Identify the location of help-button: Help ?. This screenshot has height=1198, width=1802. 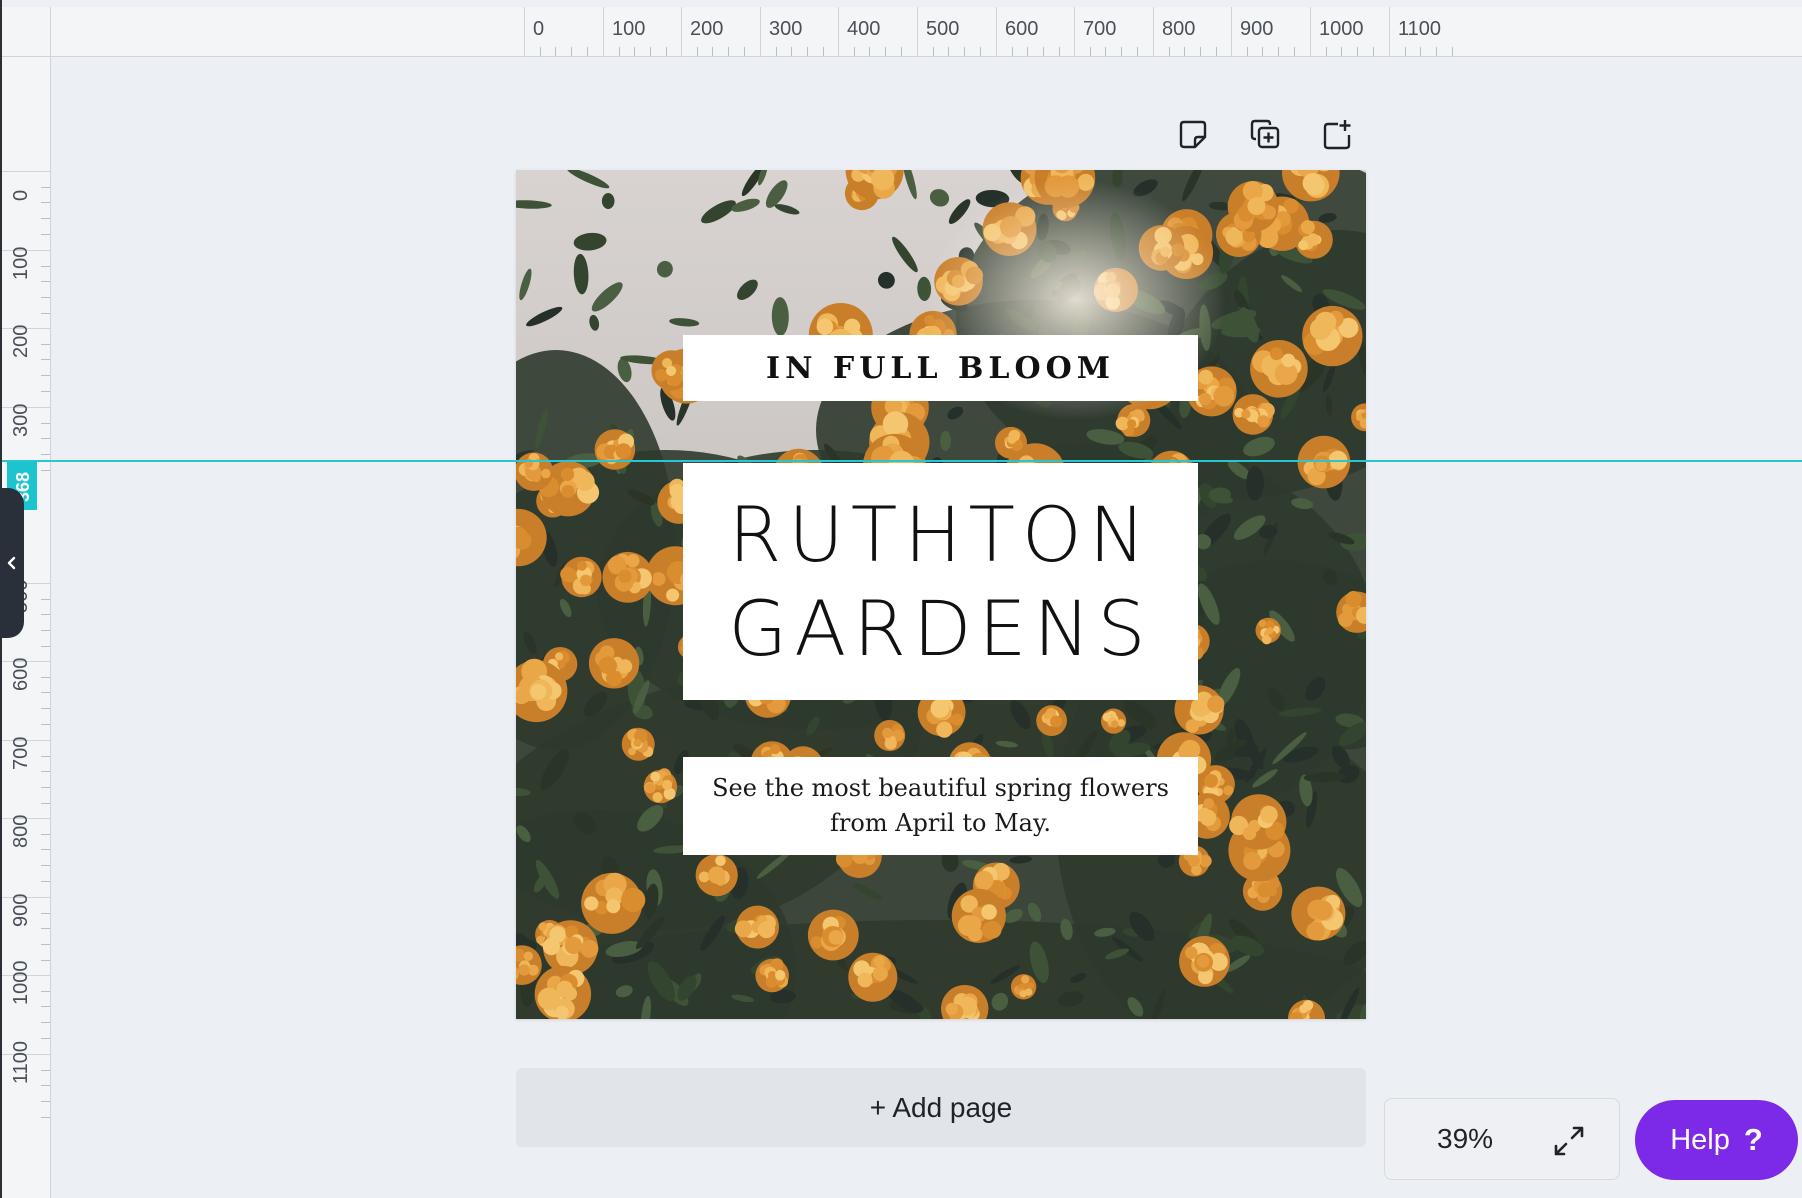
(1716, 1140).